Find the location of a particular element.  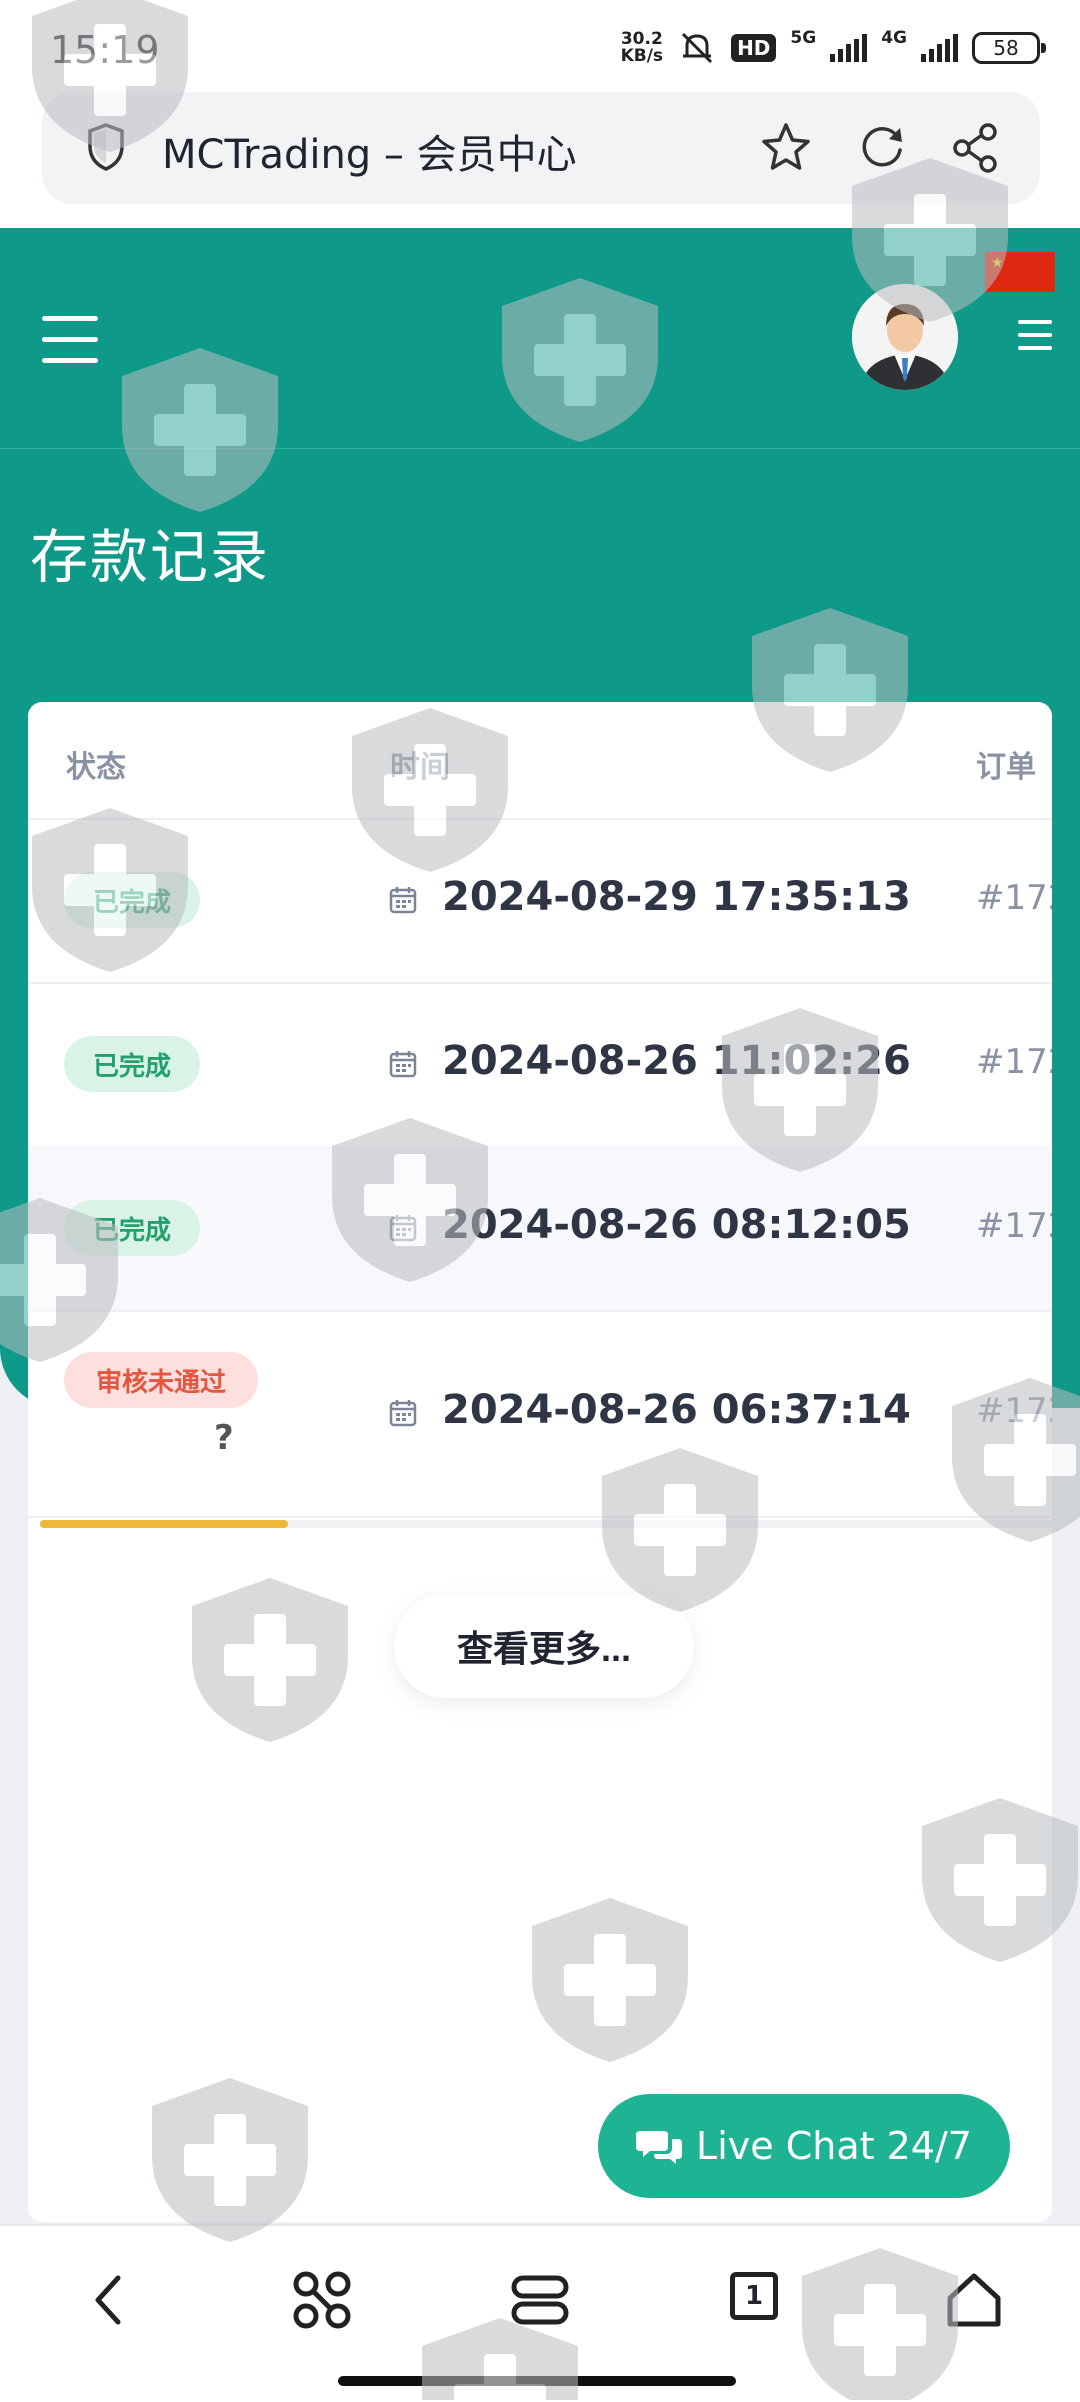

clock: 15:19 is located at coordinates (105, 50).